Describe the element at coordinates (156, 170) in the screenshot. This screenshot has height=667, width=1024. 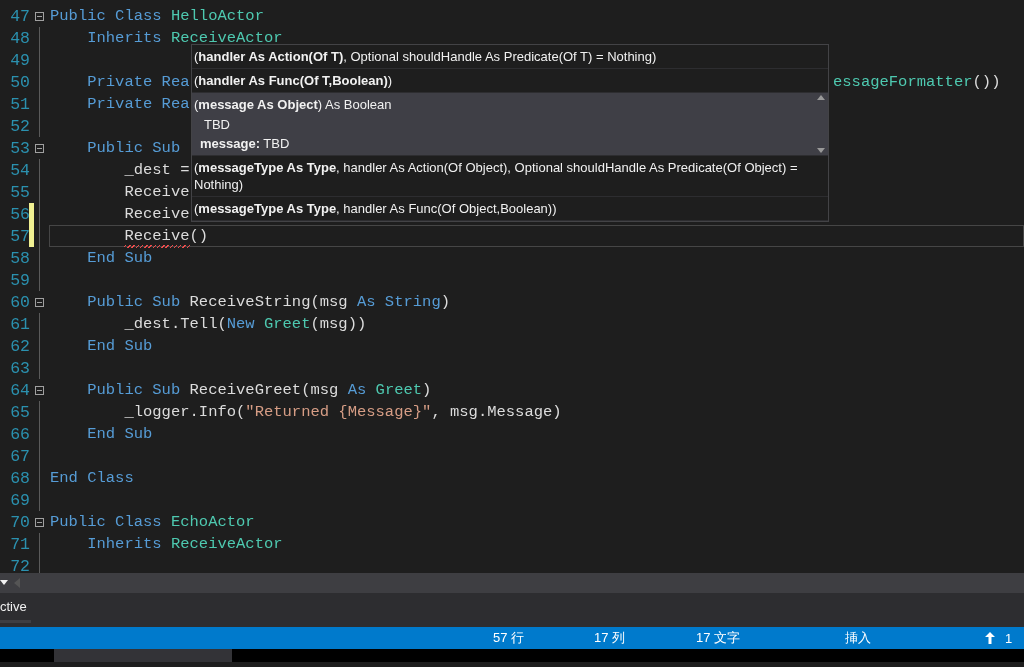
I see `code-token: _dest =` at that location.